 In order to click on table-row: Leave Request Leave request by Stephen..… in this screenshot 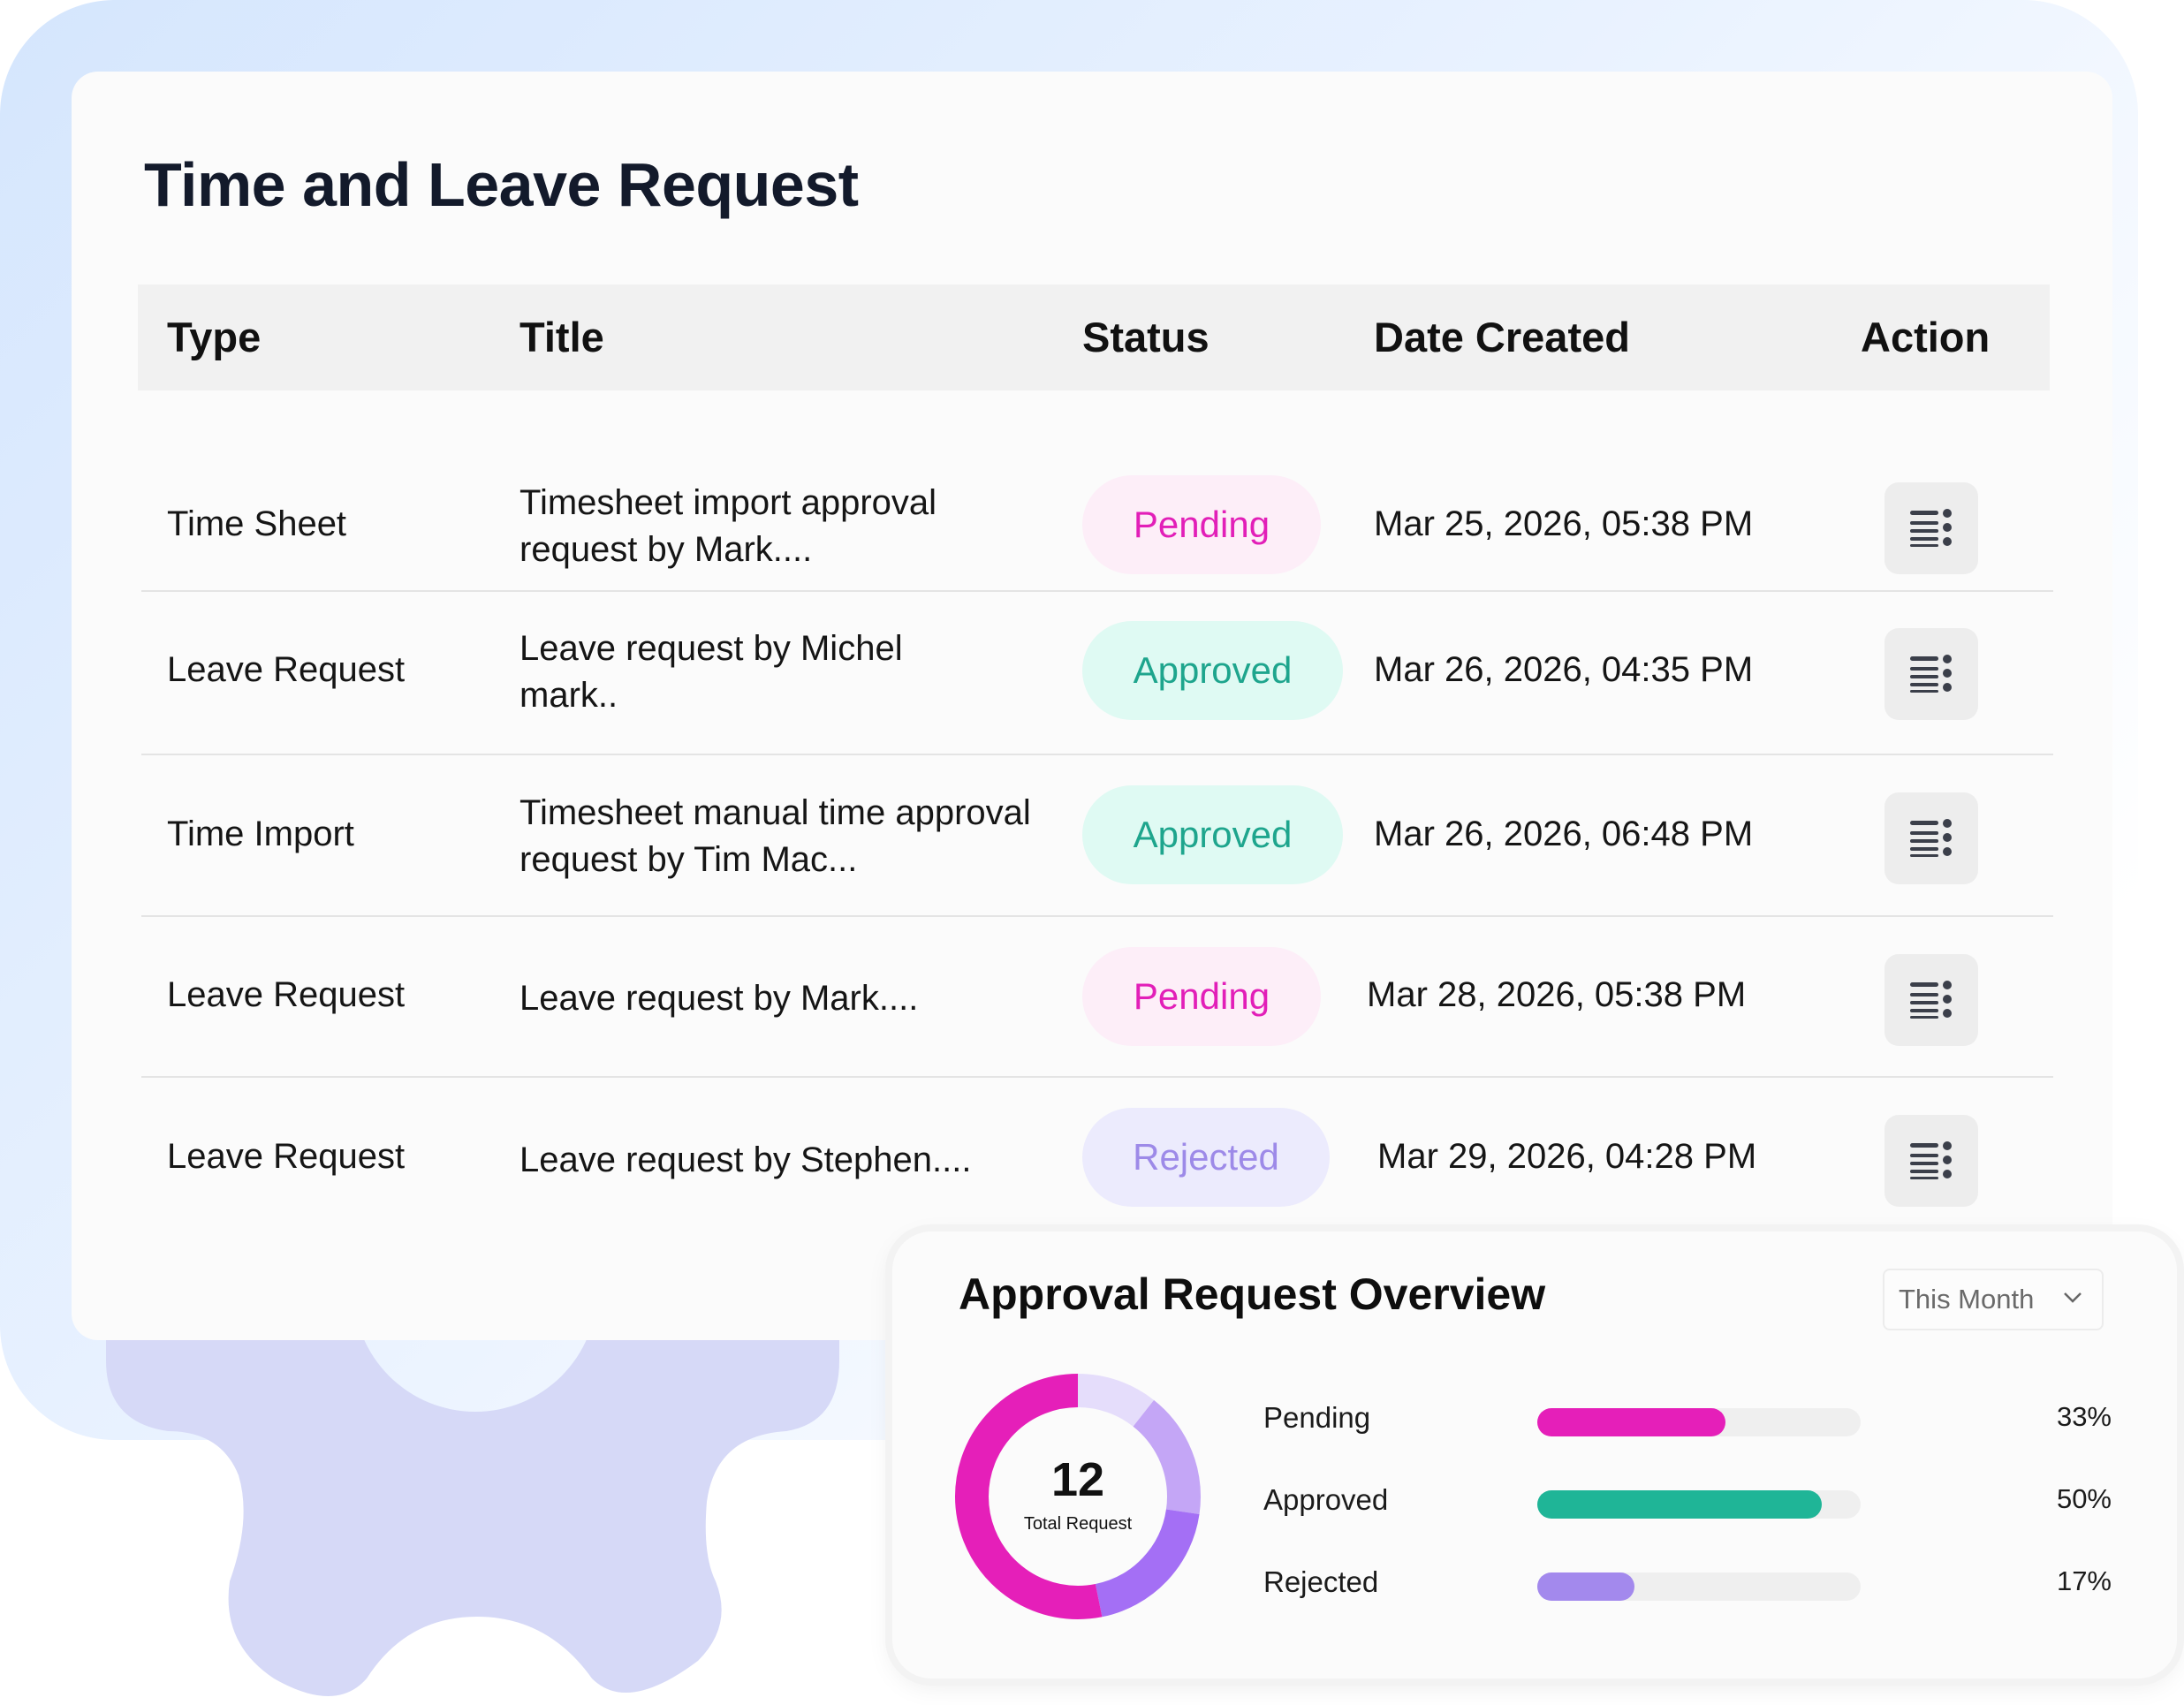, I will do `click(1097, 1158)`.